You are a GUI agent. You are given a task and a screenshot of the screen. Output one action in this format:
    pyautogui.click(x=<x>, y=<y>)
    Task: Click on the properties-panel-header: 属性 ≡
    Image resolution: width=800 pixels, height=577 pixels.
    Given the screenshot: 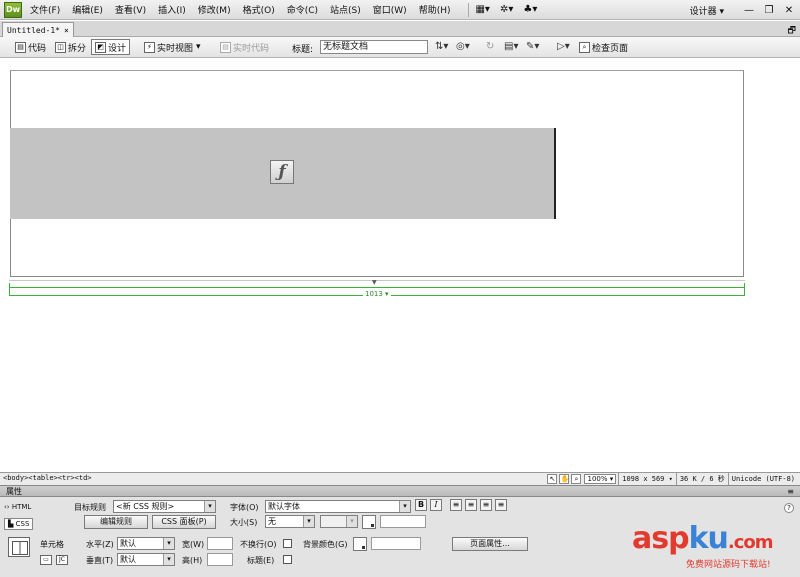 What is the action you would take?
    pyautogui.click(x=400, y=491)
    